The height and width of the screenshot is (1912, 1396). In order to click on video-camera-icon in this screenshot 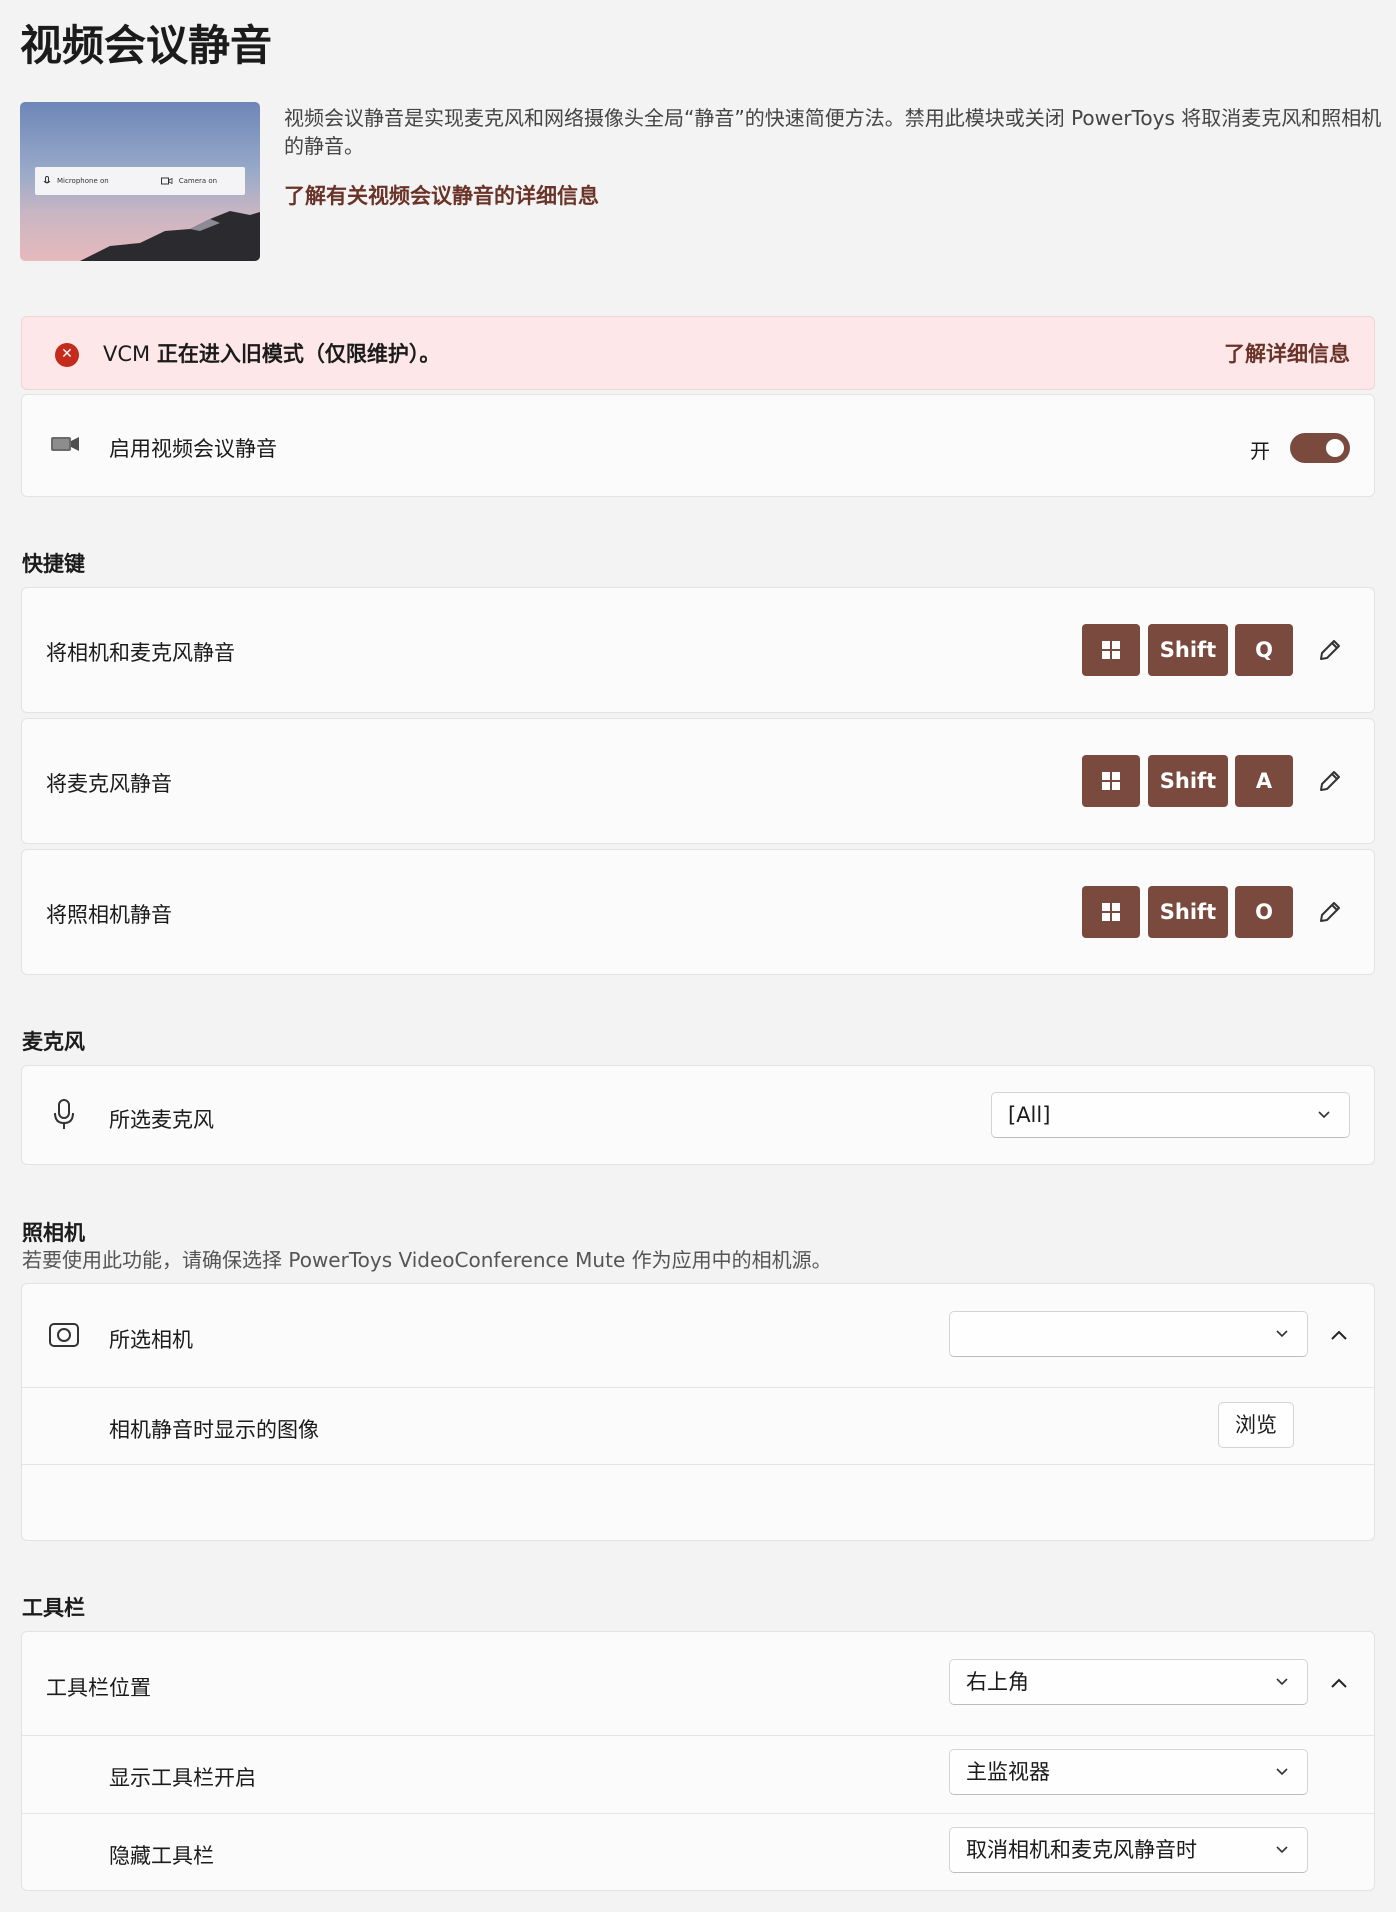, I will do `click(65, 444)`.